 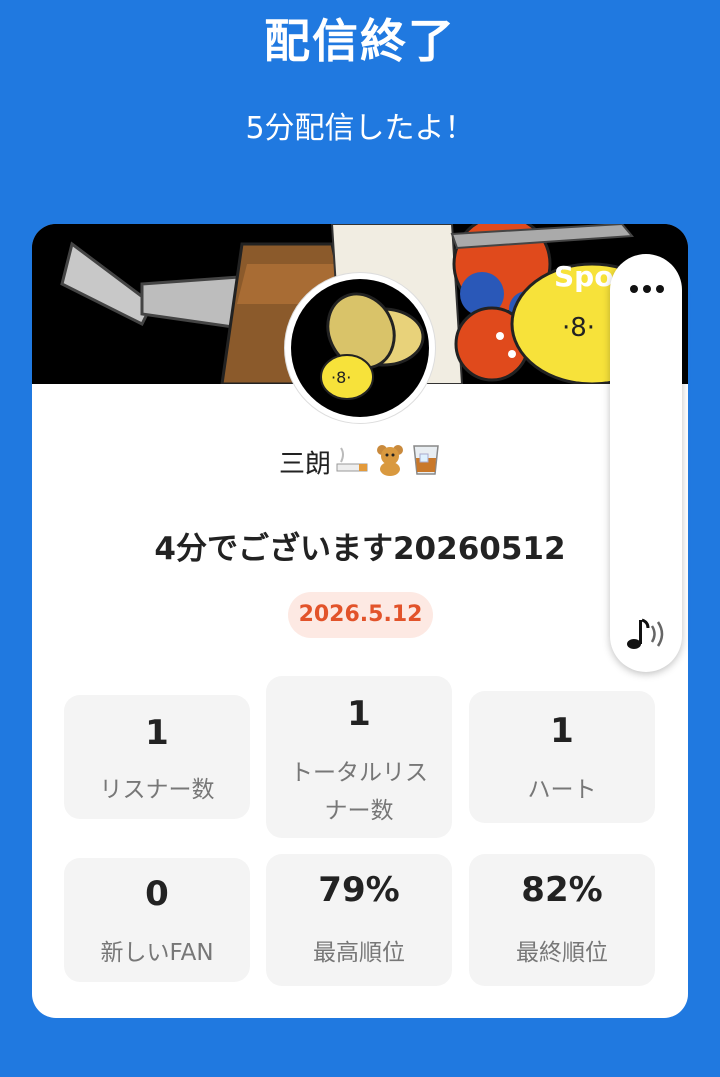 What do you see at coordinates (157, 790) in the screenshot?
I see `stat-label: リスナー数` at bounding box center [157, 790].